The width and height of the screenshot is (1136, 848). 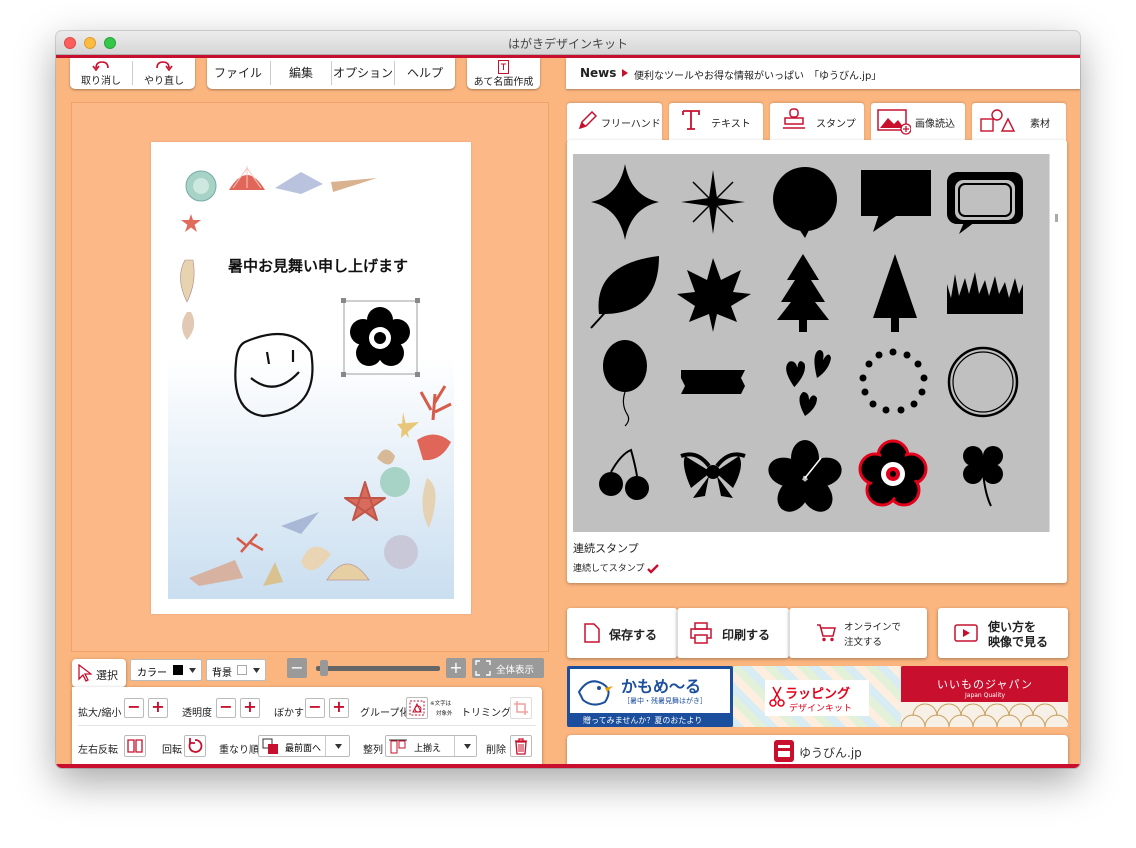 I want to click on background-dropdown: 背景, so click(x=236, y=670).